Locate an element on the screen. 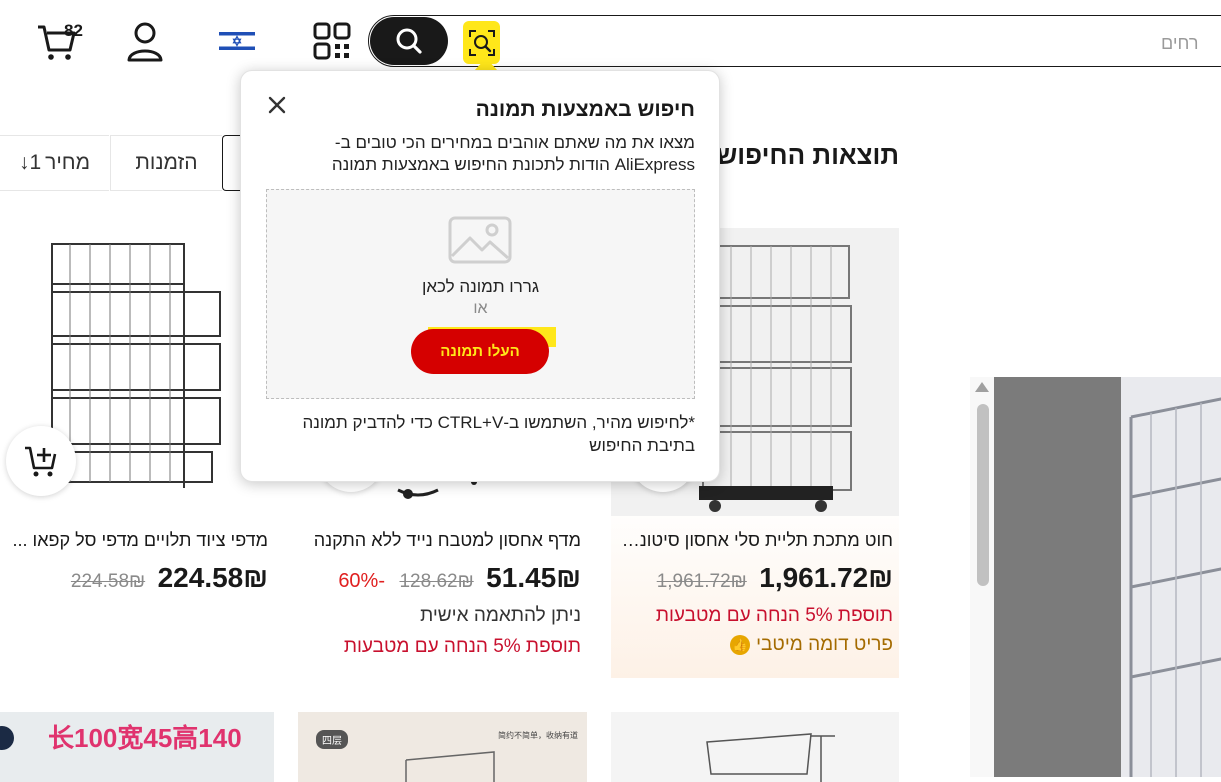 The width and height of the screenshot is (1221, 782). search-button is located at coordinates (409, 41).